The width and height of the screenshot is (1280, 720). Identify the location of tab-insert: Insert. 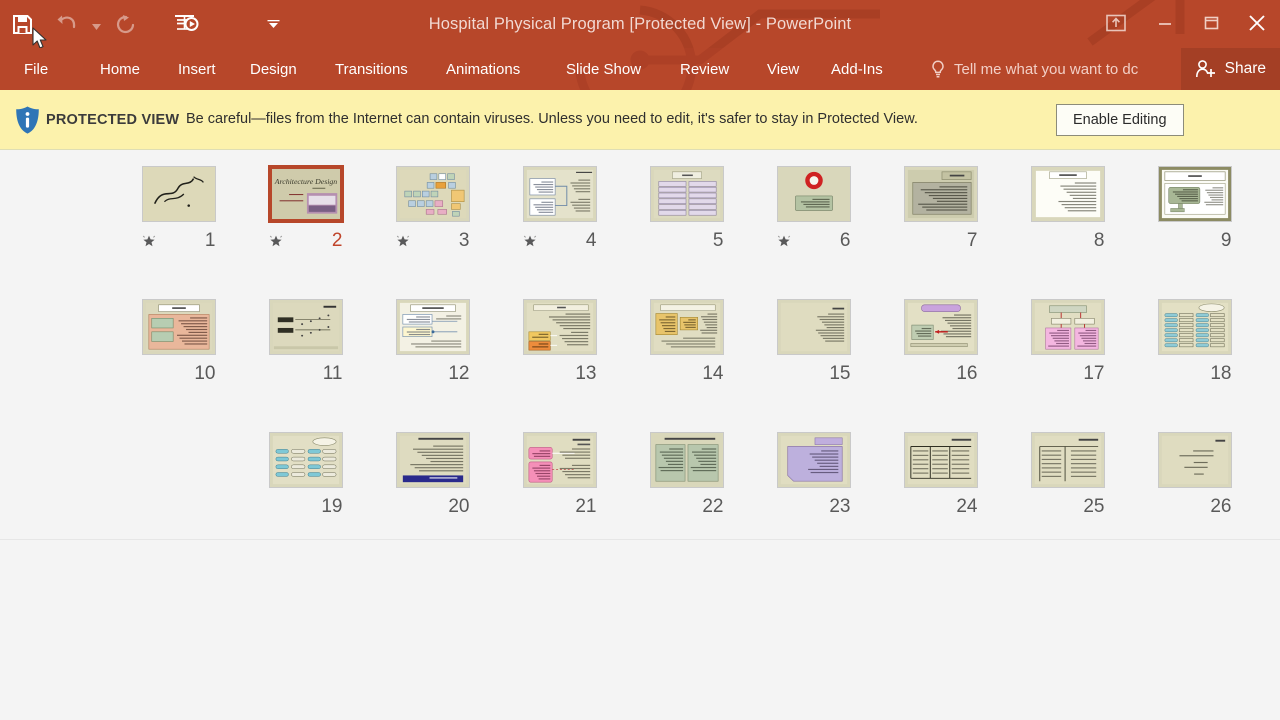
(197, 69).